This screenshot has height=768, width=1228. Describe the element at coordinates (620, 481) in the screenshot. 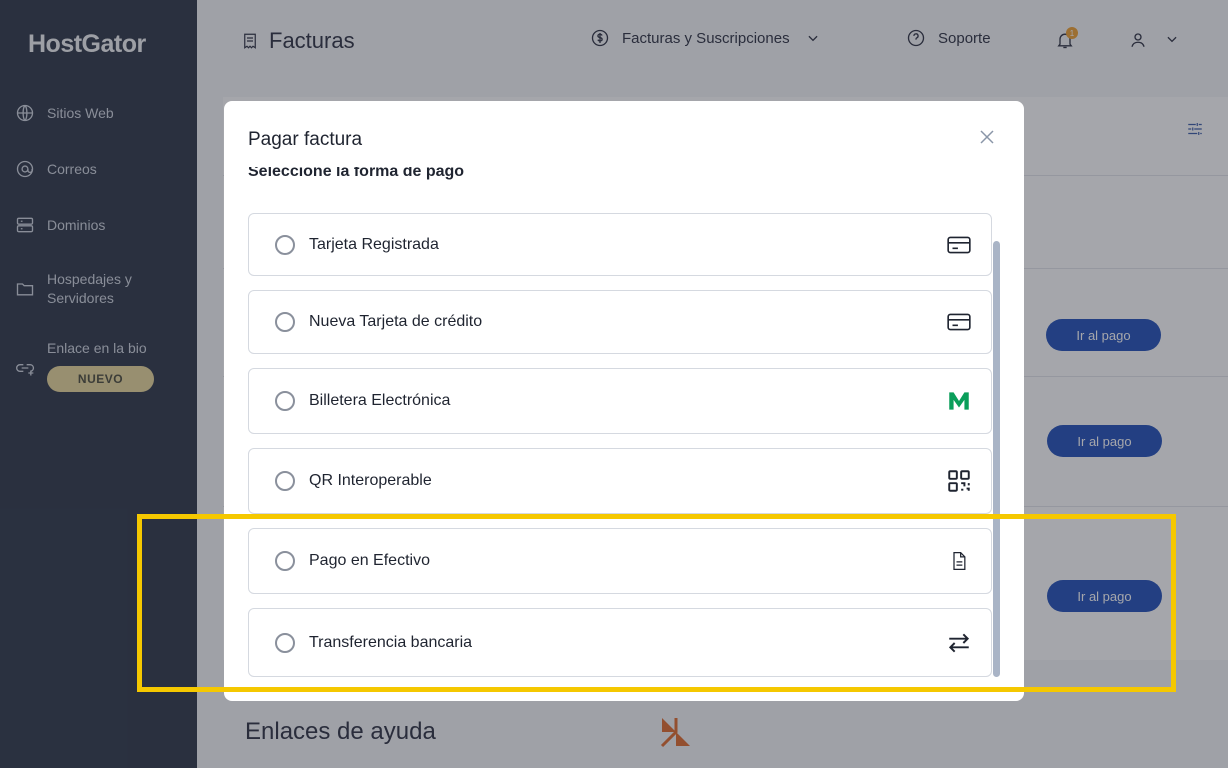

I see `payment-option-qr: QR Interoperable` at that location.